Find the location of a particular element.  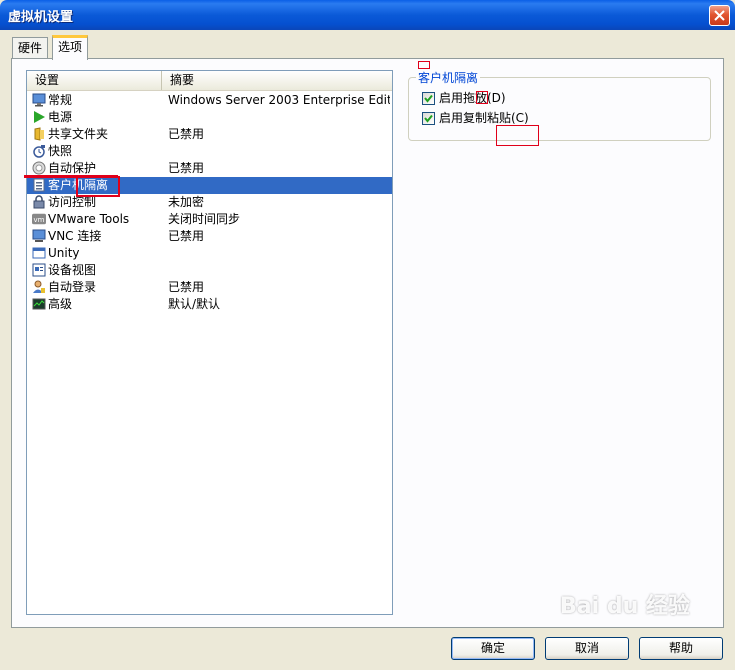

list-item-snapshots: 快照 is located at coordinates (209, 151).